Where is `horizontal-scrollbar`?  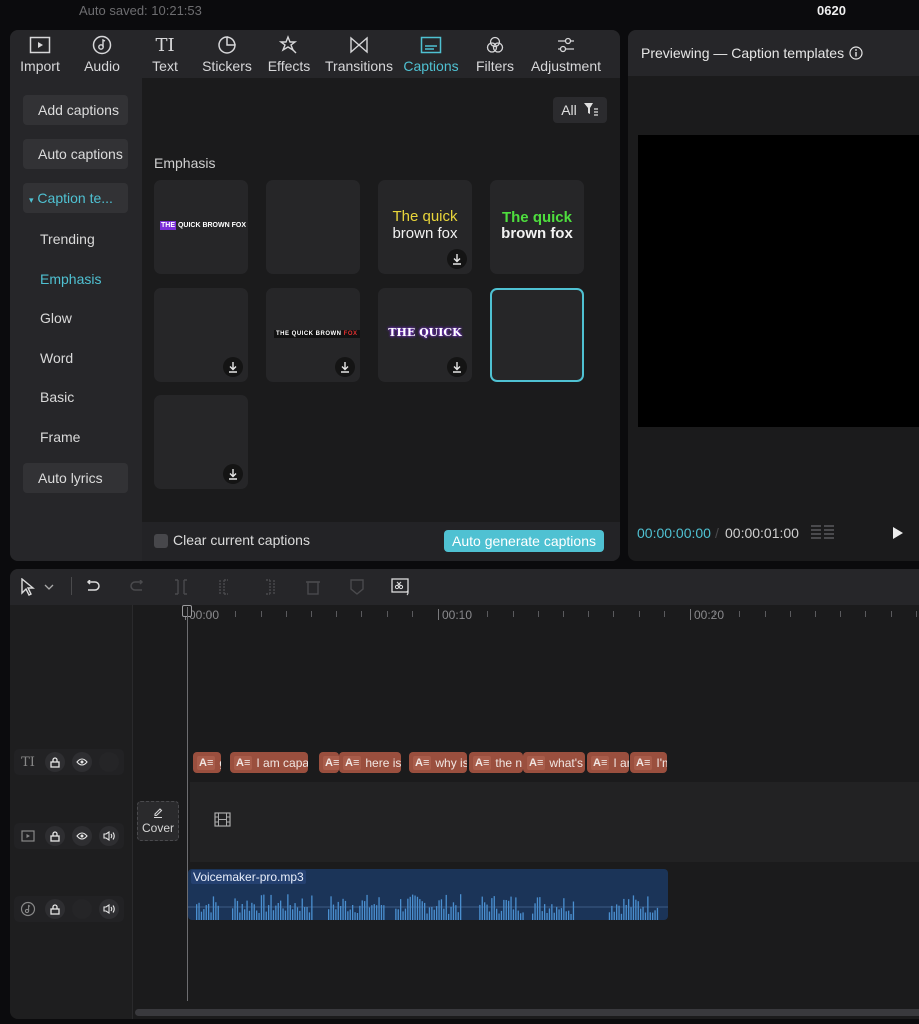 horizontal-scrollbar is located at coordinates (527, 1012).